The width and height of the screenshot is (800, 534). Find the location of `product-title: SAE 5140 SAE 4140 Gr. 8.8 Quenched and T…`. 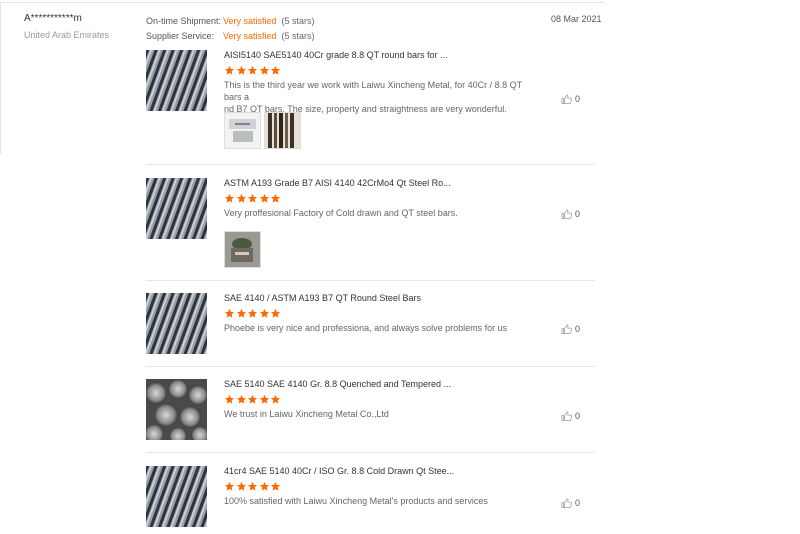

product-title: SAE 5140 SAE 4140 Gr. 8.8 Quenched and T… is located at coordinates (337, 384).